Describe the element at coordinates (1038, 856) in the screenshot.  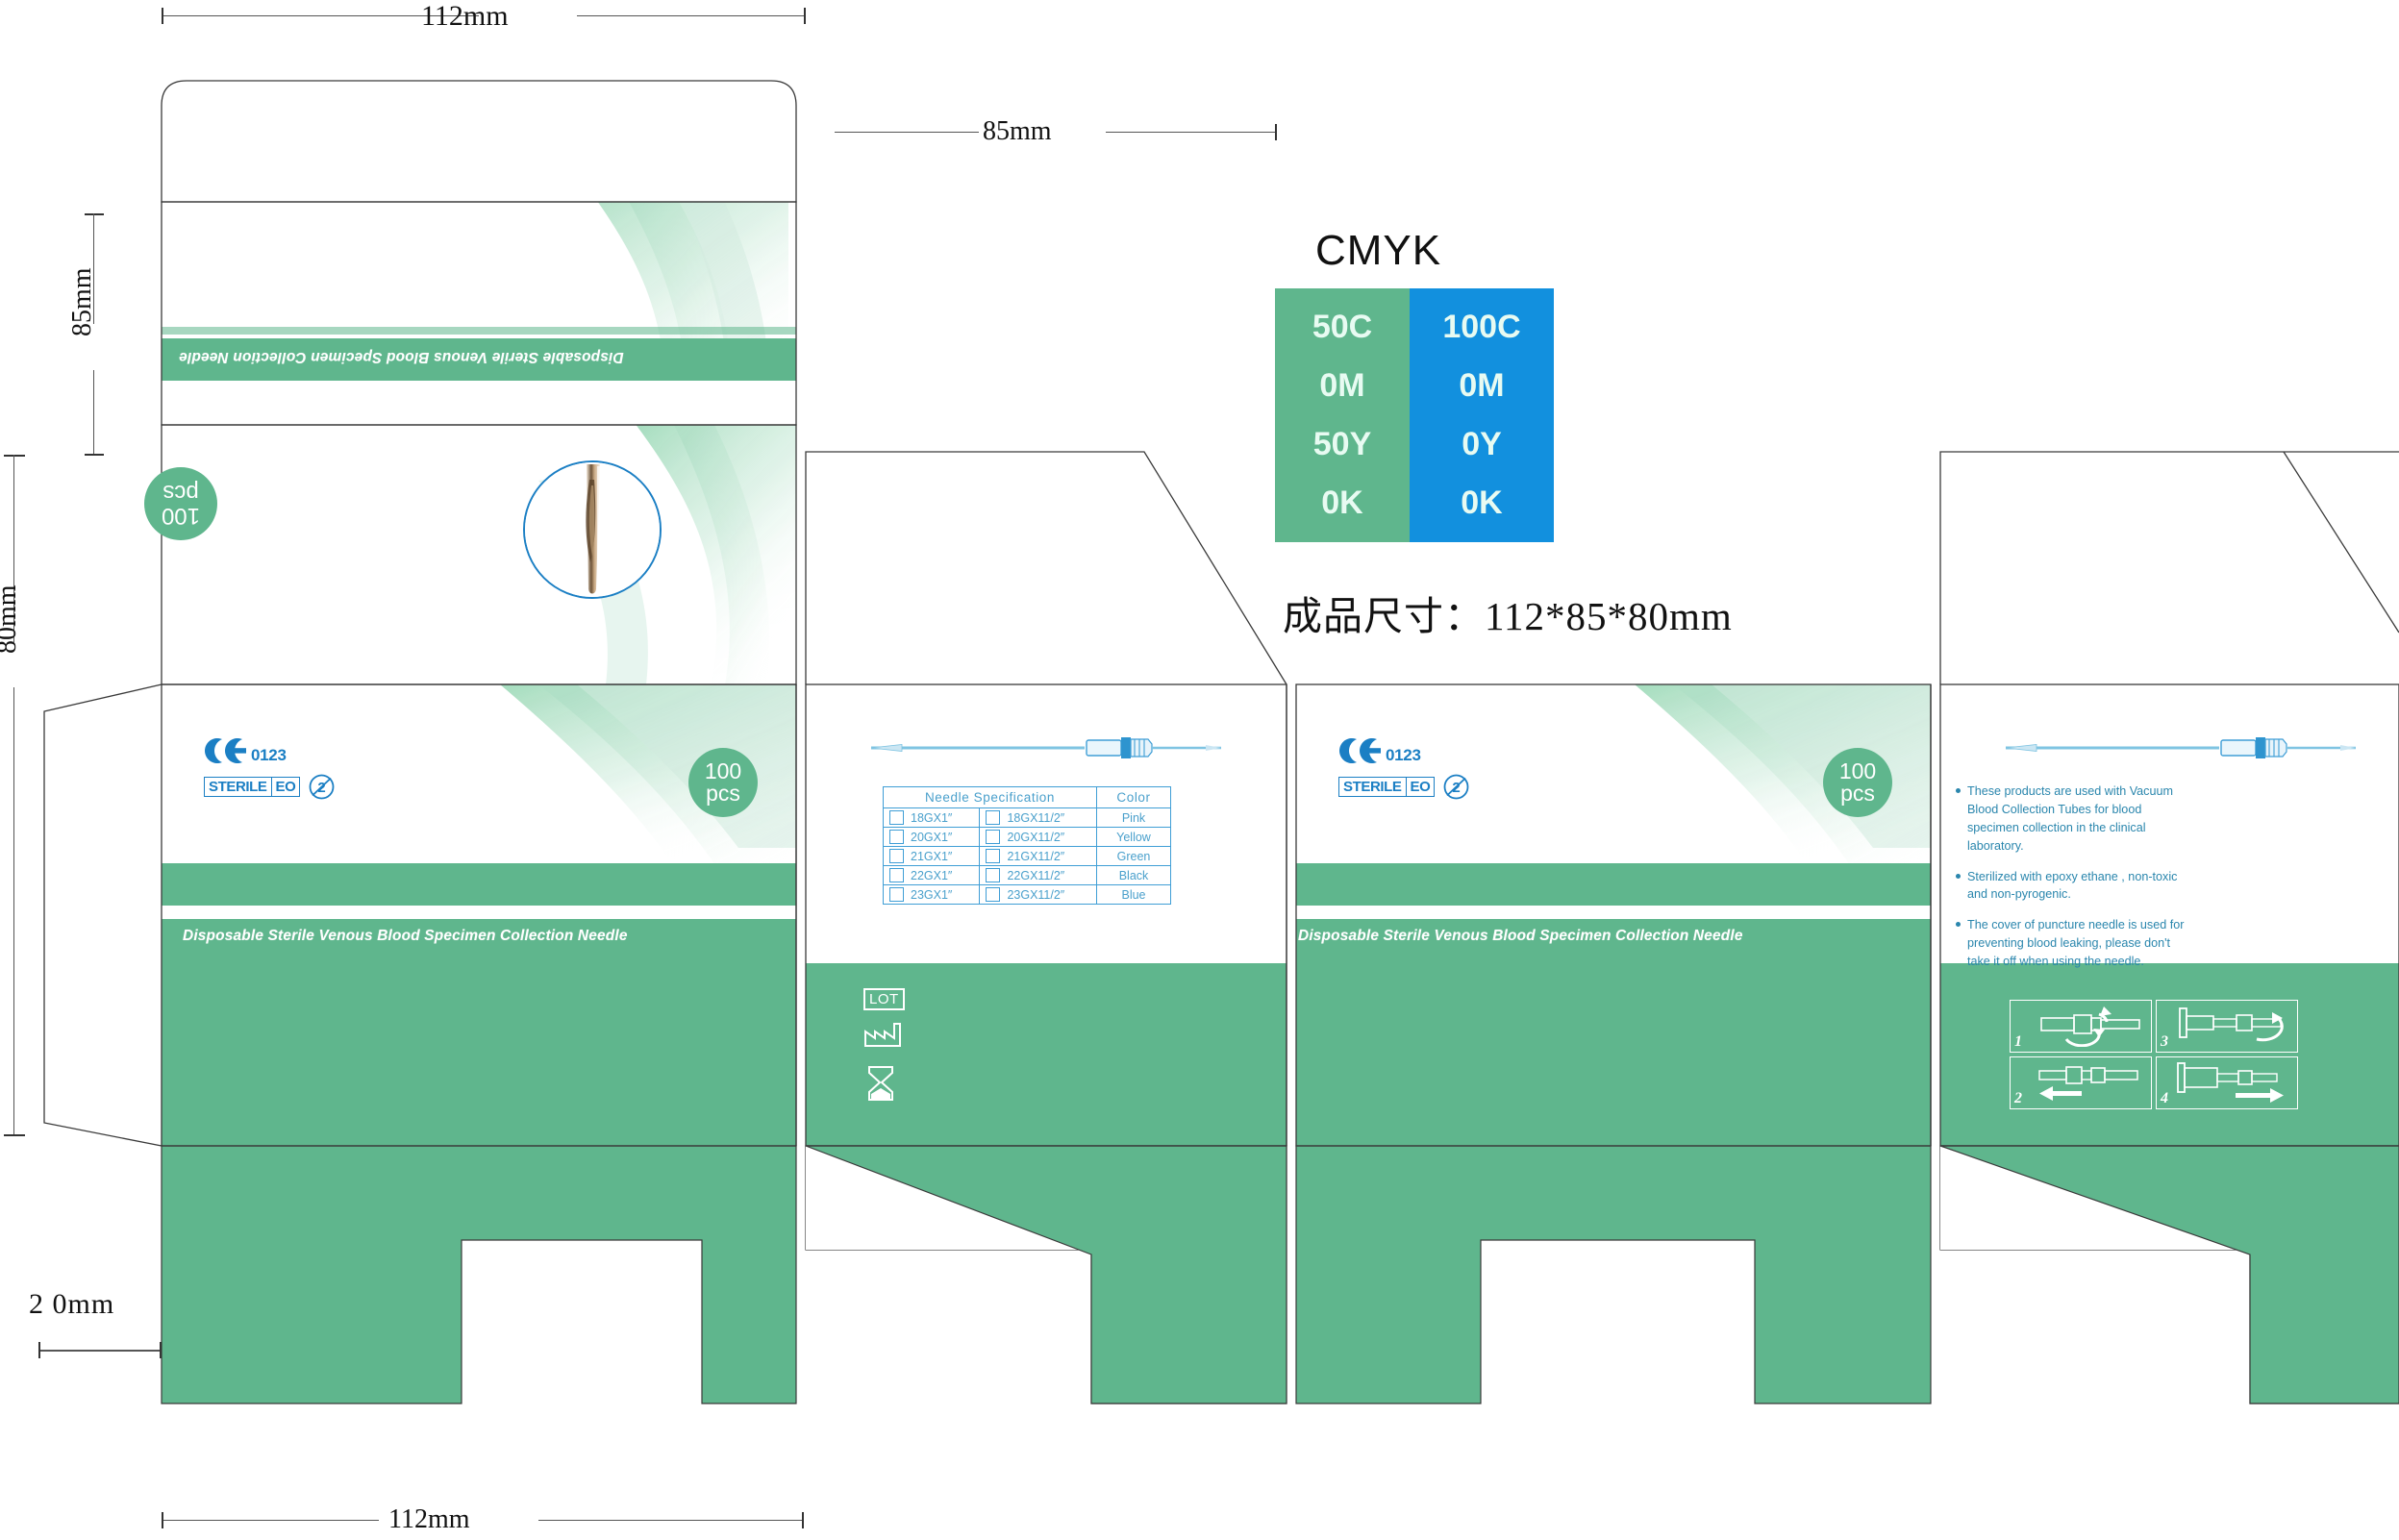
I see `spec-cell-b: 21GX11/2″` at that location.